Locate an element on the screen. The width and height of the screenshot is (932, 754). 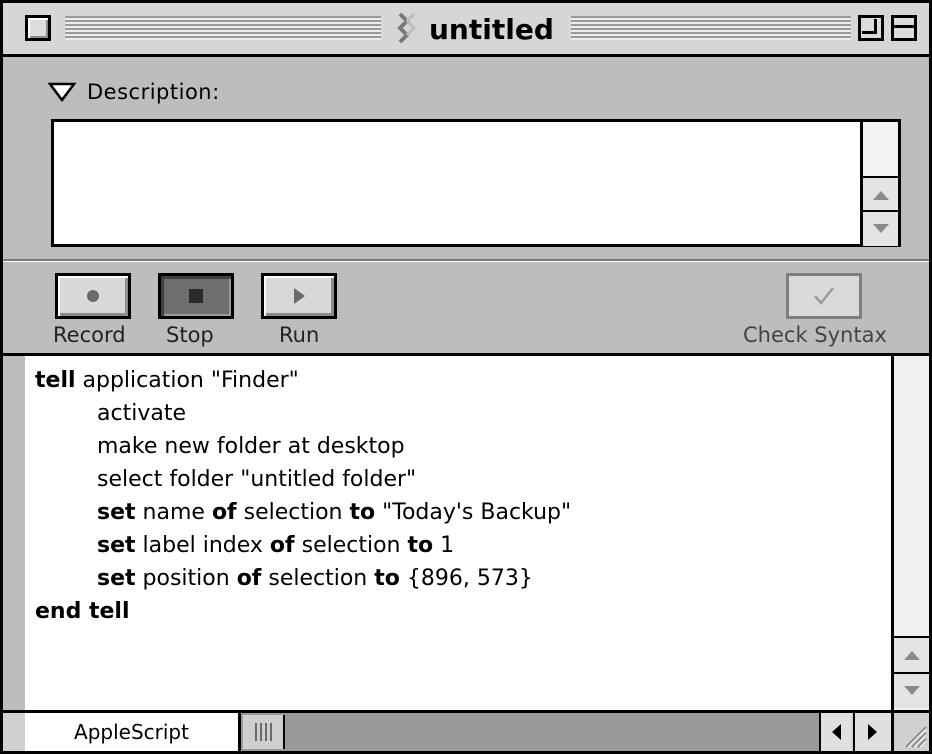
check-syntax-label: Check Syntax is located at coordinates (815, 335).